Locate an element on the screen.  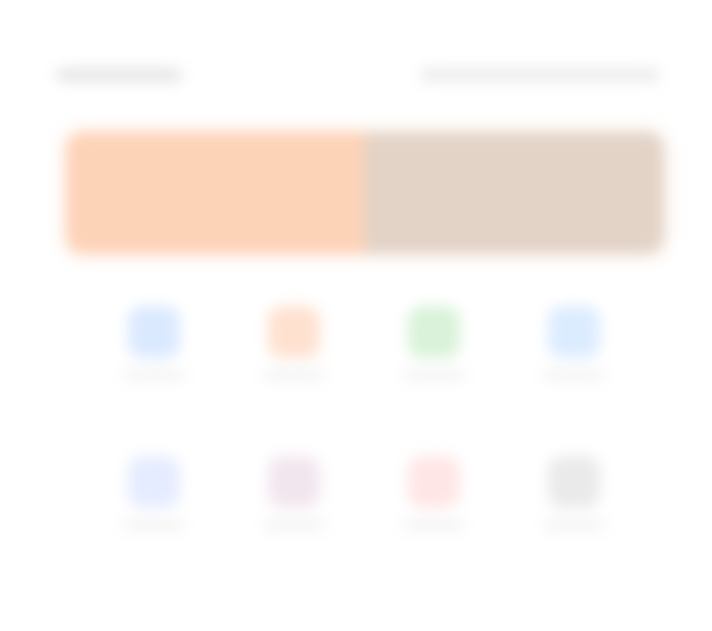
app-icon-mauve-icon is located at coordinates (294, 482).